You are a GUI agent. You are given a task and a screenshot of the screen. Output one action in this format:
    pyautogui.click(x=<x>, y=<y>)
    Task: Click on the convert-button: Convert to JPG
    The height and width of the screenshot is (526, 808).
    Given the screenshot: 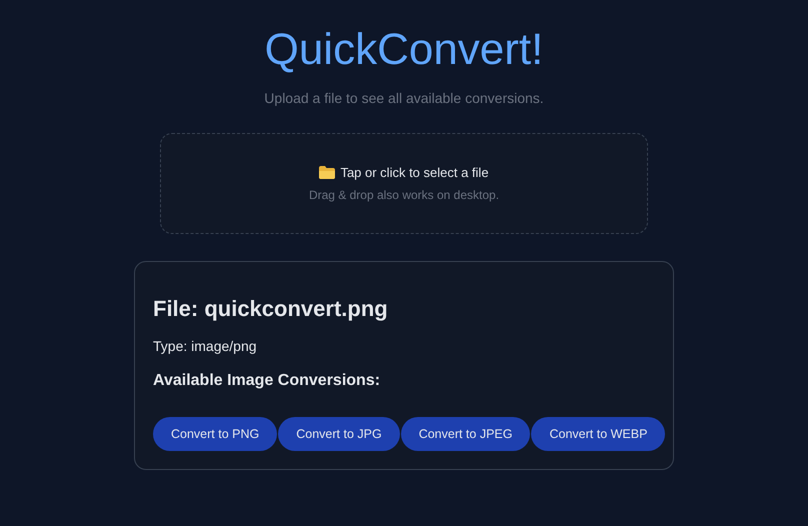 What is the action you would take?
    pyautogui.click(x=339, y=434)
    